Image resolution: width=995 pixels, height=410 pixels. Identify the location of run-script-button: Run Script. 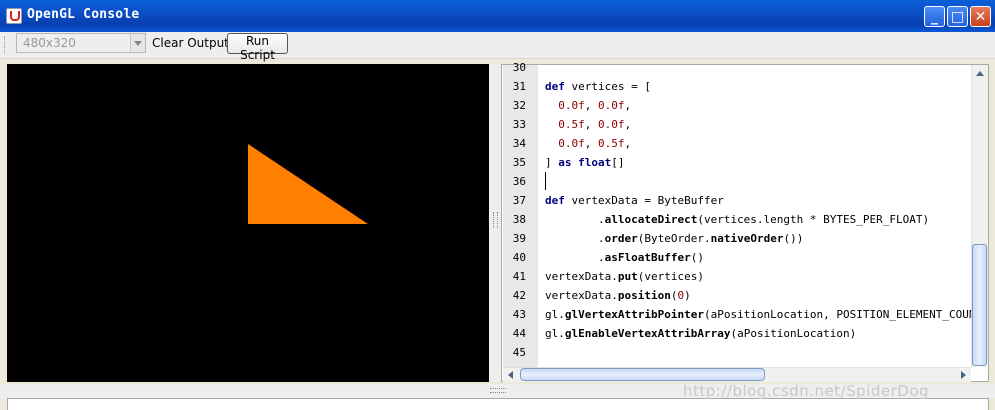
(257, 47).